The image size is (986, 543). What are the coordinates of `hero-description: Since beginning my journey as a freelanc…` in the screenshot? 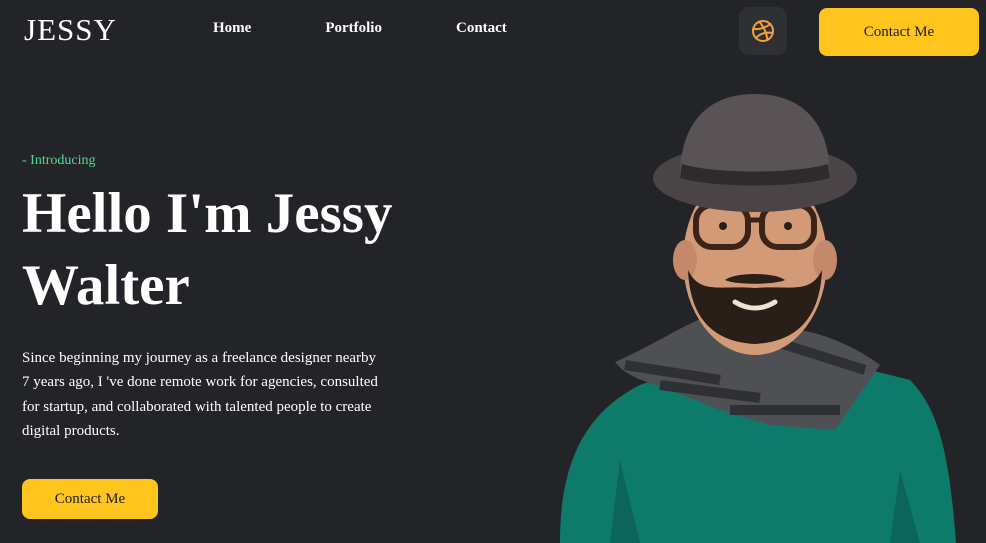 It's located at (200, 394).